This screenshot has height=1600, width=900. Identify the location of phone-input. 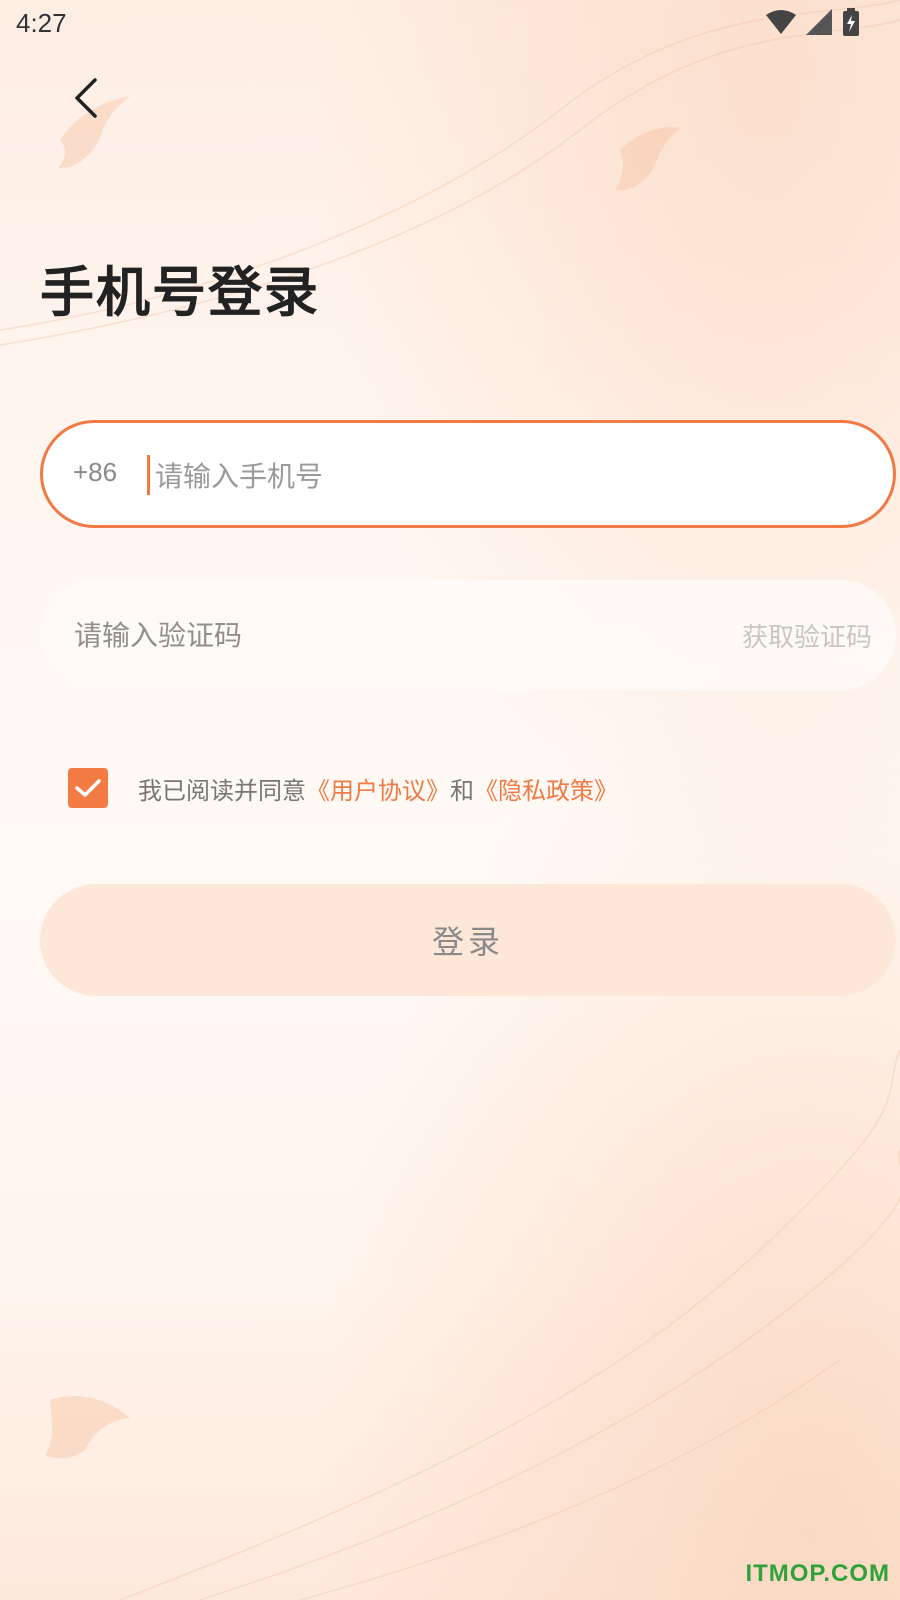
(505, 476).